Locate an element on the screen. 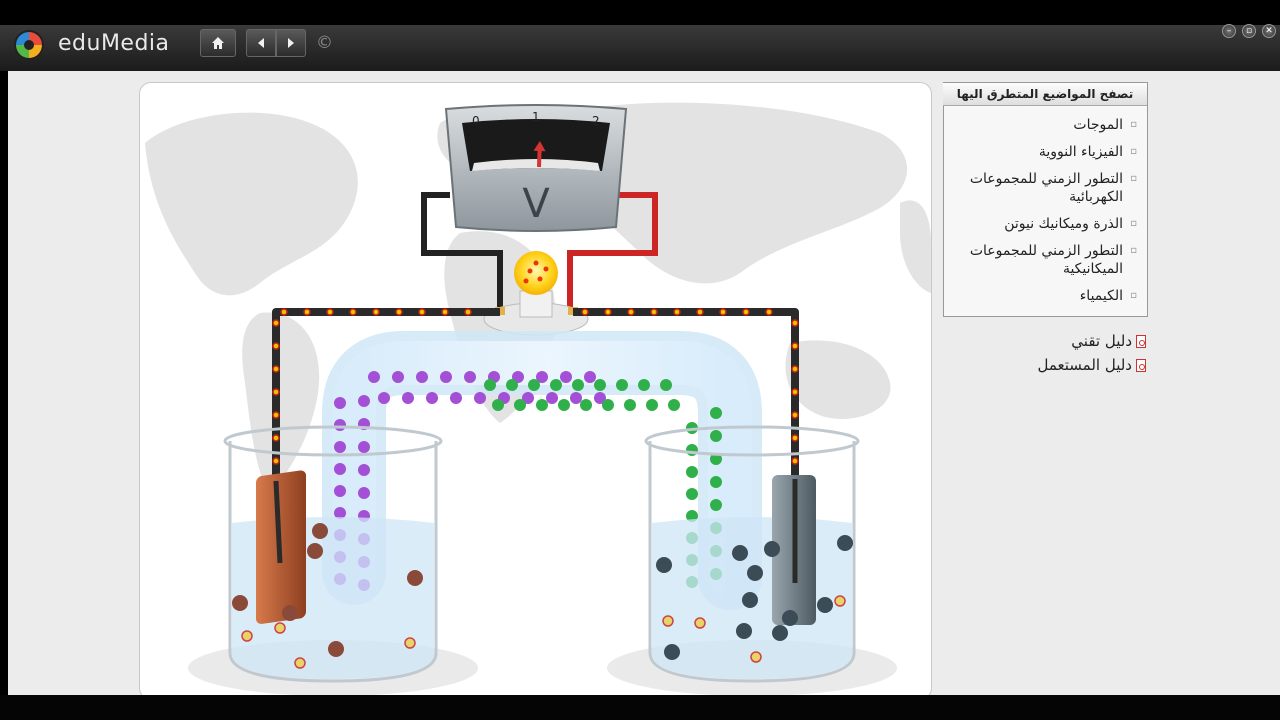  topic-item-mechanical-systems: التطور الزمني للمجموعات الميكانيكية is located at coordinates (1043, 260).